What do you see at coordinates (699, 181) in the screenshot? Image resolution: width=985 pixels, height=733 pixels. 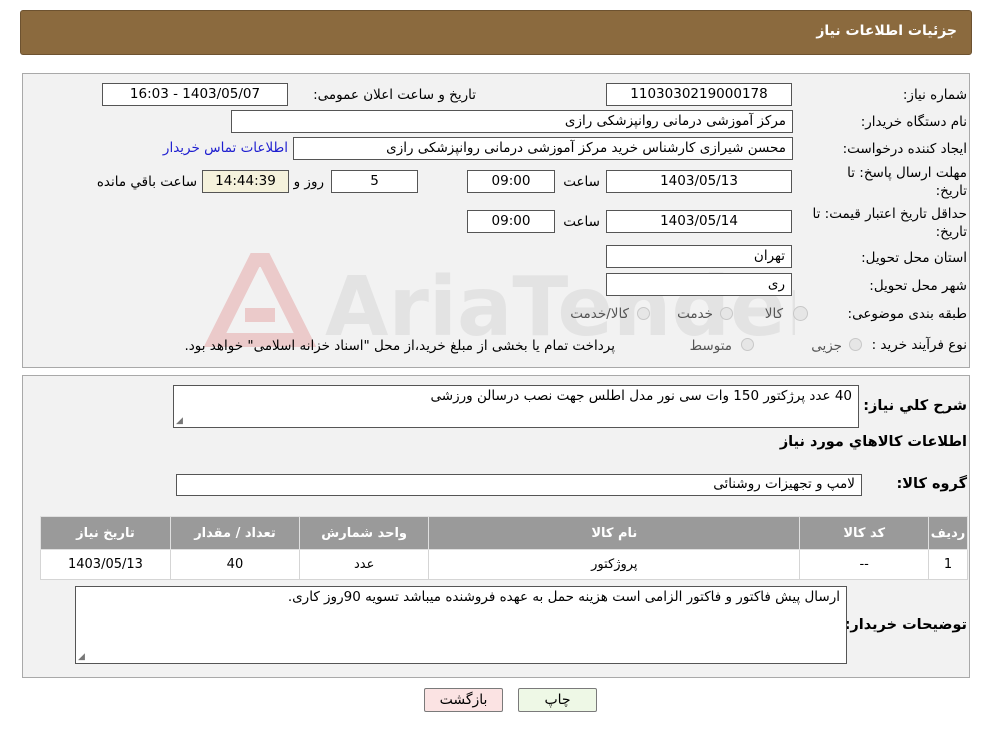 I see `reply-date-field: 1403/05/13` at bounding box center [699, 181].